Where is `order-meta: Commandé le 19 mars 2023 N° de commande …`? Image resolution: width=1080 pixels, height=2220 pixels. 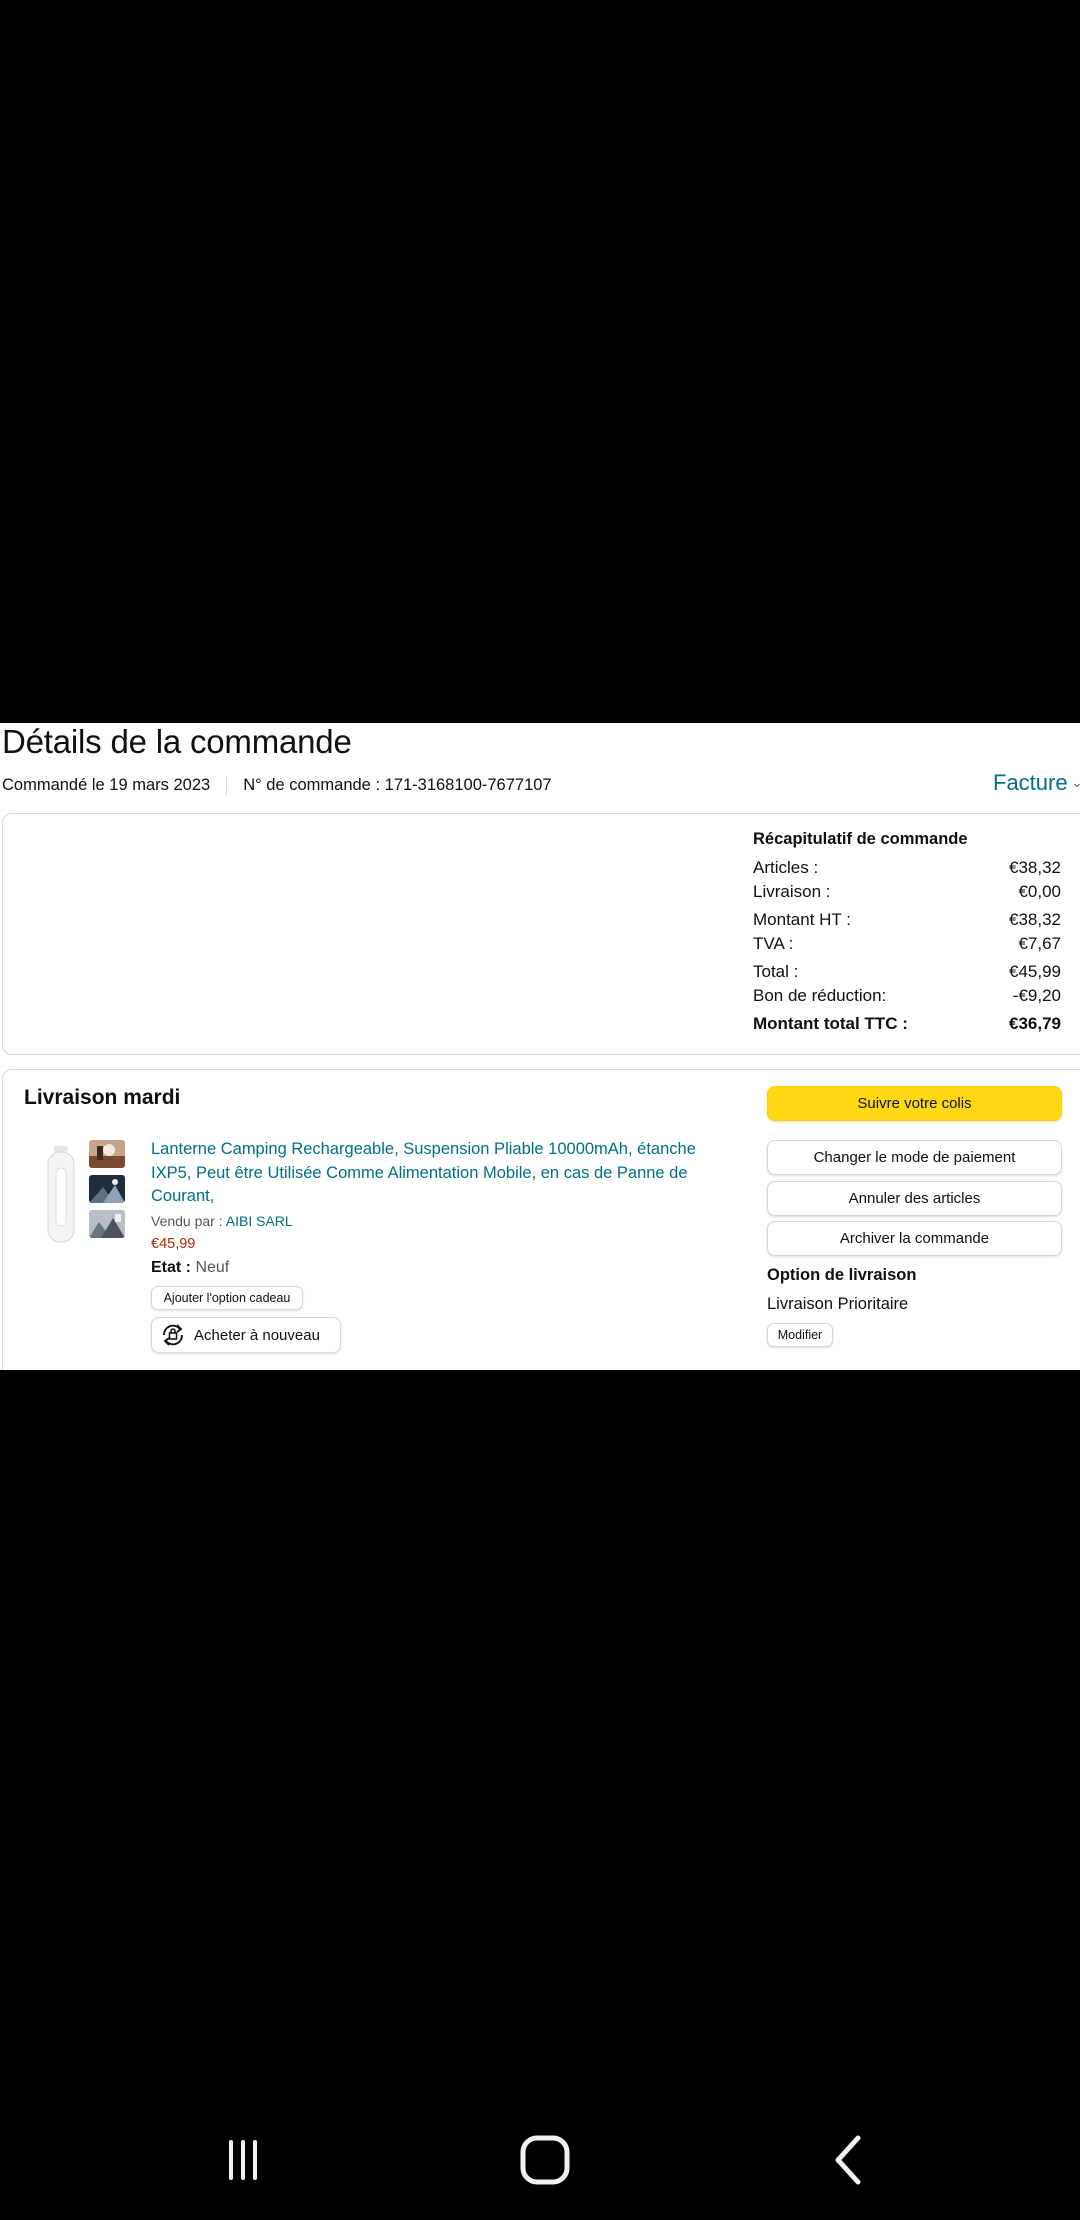 order-meta: Commandé le 19 mars 2023 N° de commande … is located at coordinates (277, 785).